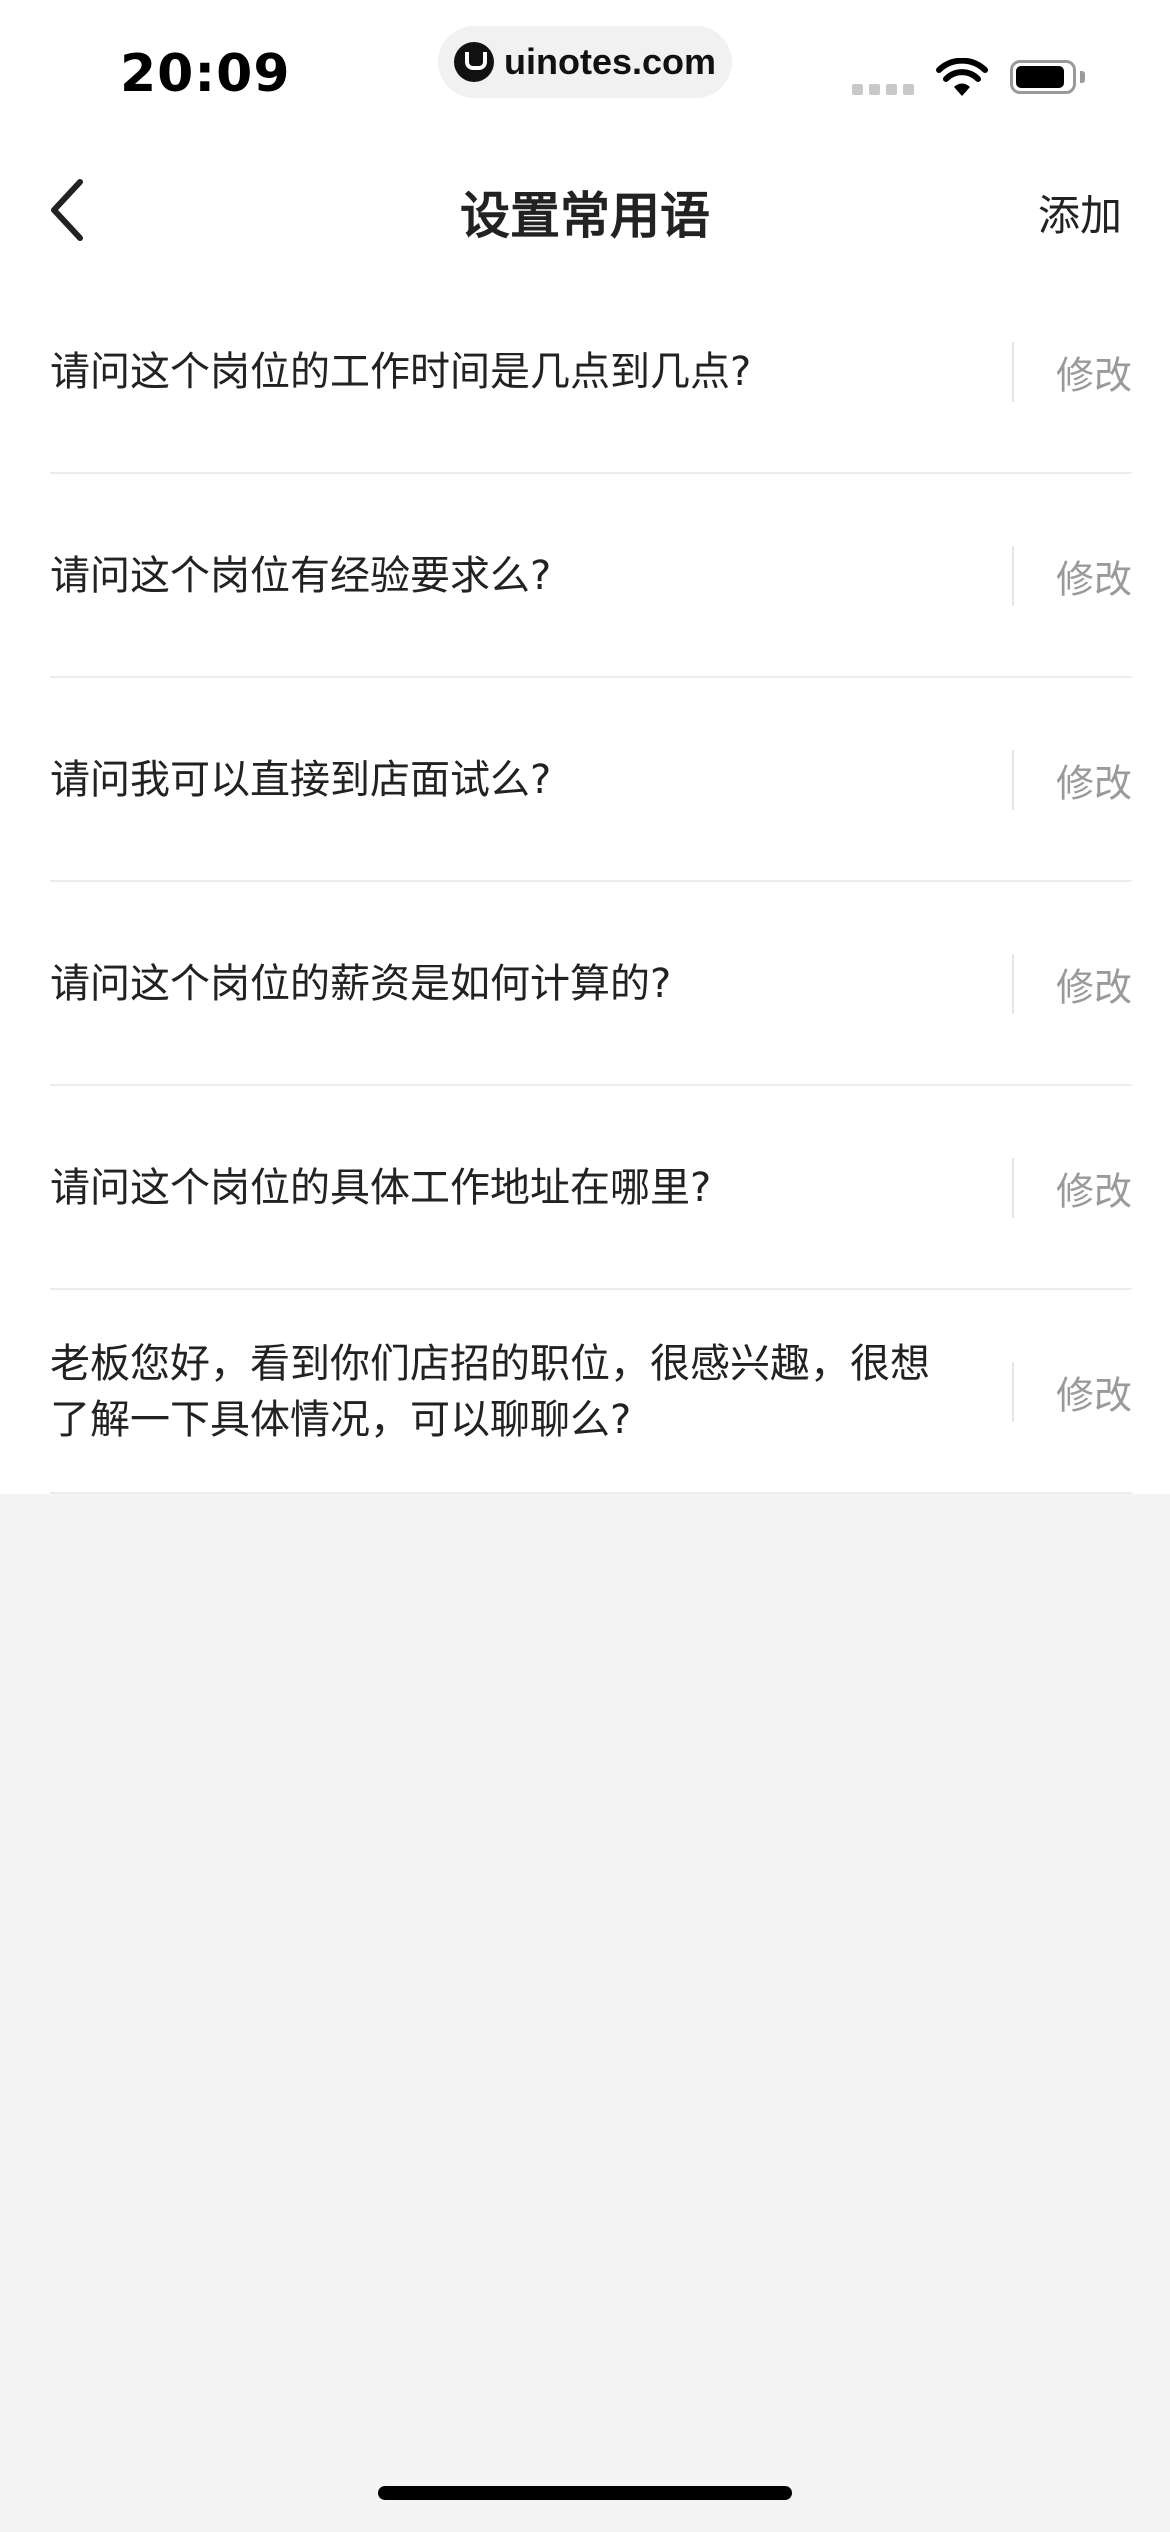  I want to click on phrase-text: 请问我可以直接到店面试么?, so click(301, 780).